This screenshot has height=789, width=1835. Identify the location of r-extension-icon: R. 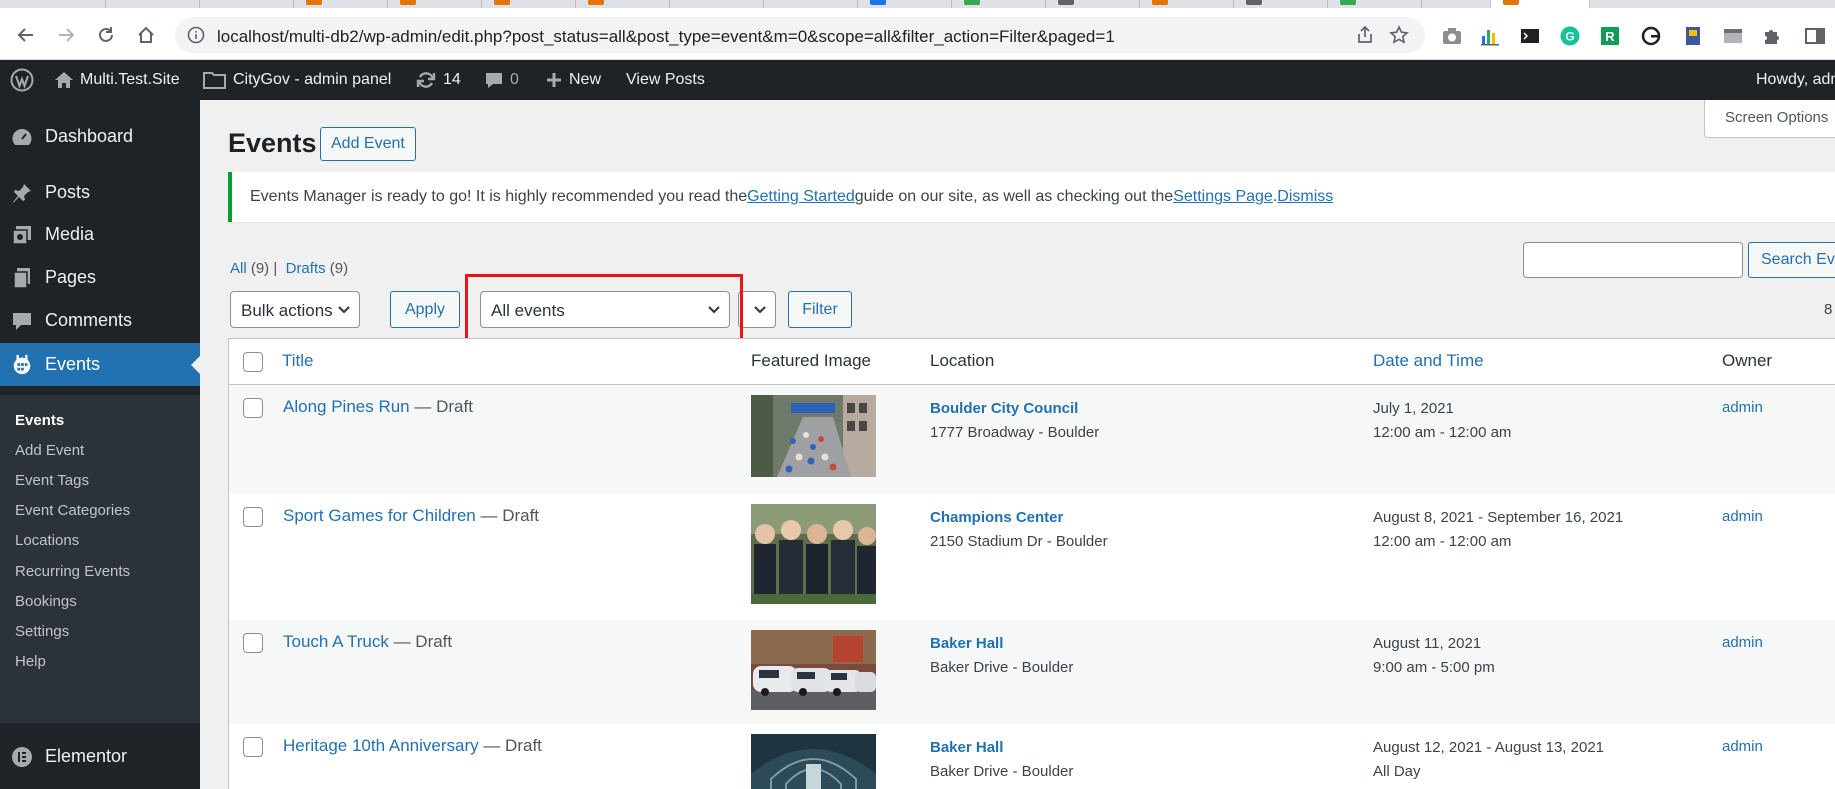
(1610, 36).